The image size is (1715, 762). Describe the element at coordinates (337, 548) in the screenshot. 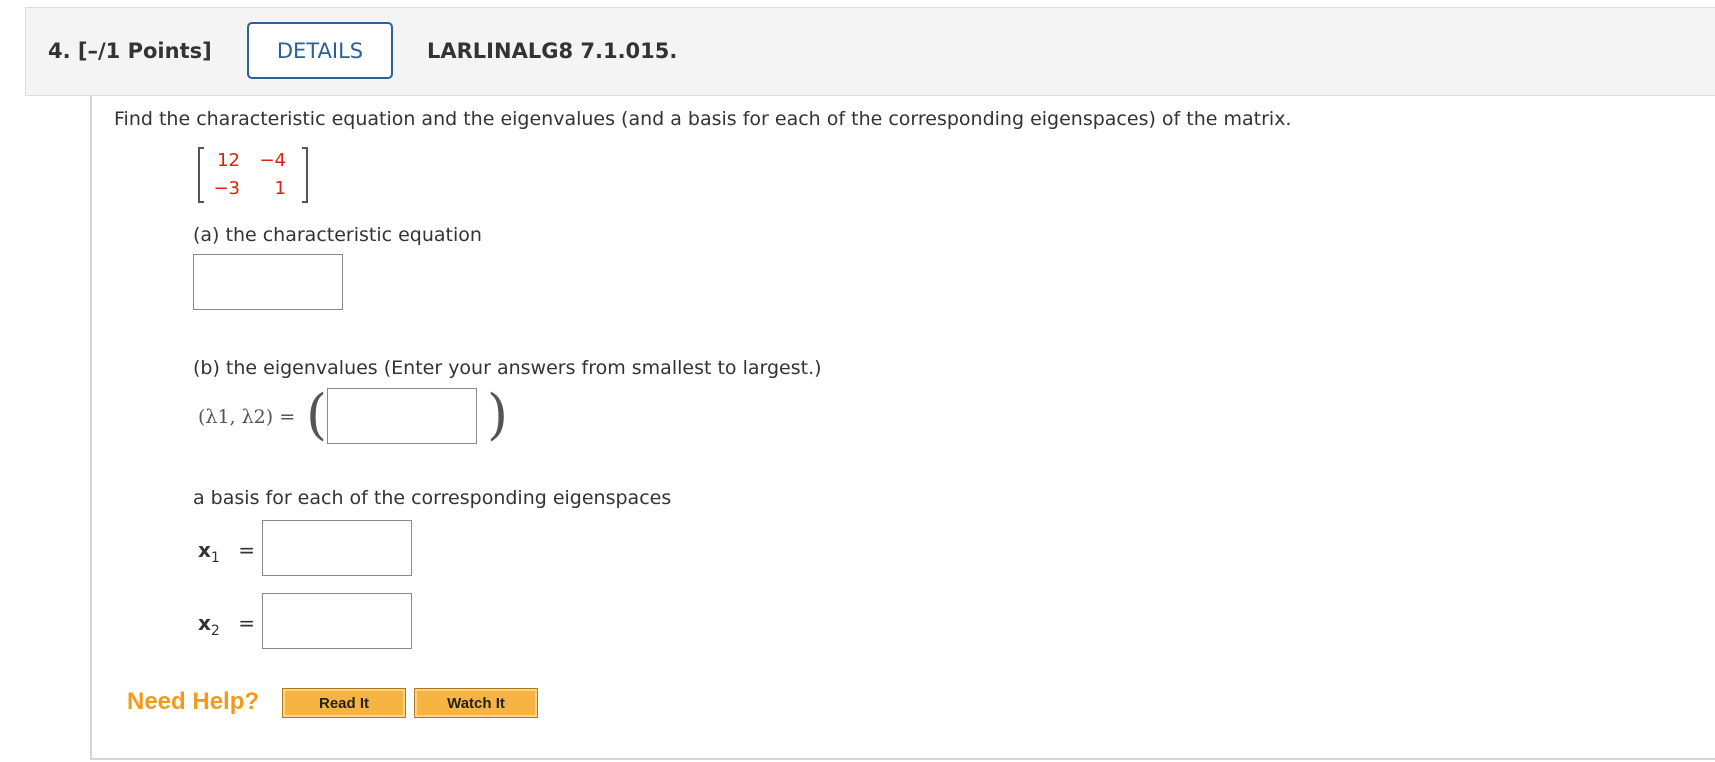

I see `x1-basis-input` at that location.